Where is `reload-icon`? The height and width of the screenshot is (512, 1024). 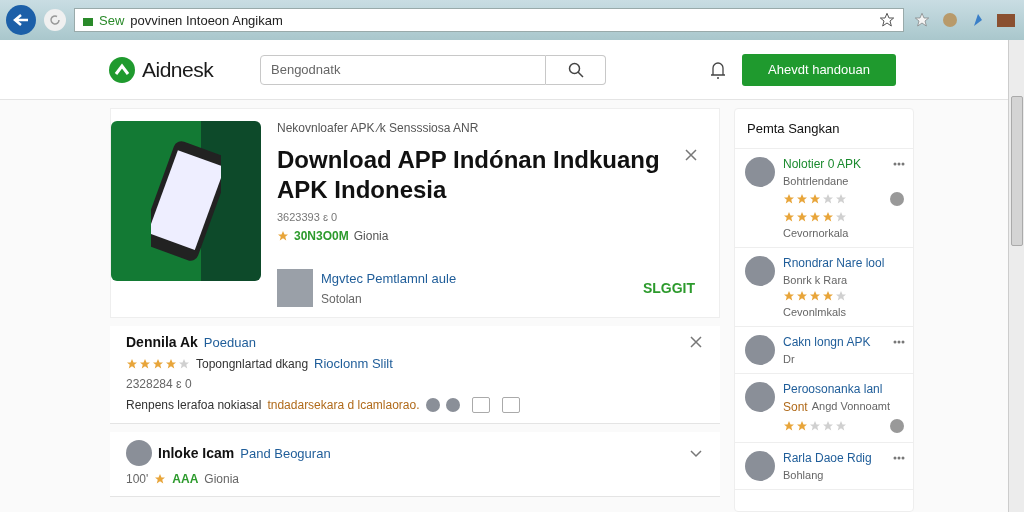
reload-icon is located at coordinates (55, 20).